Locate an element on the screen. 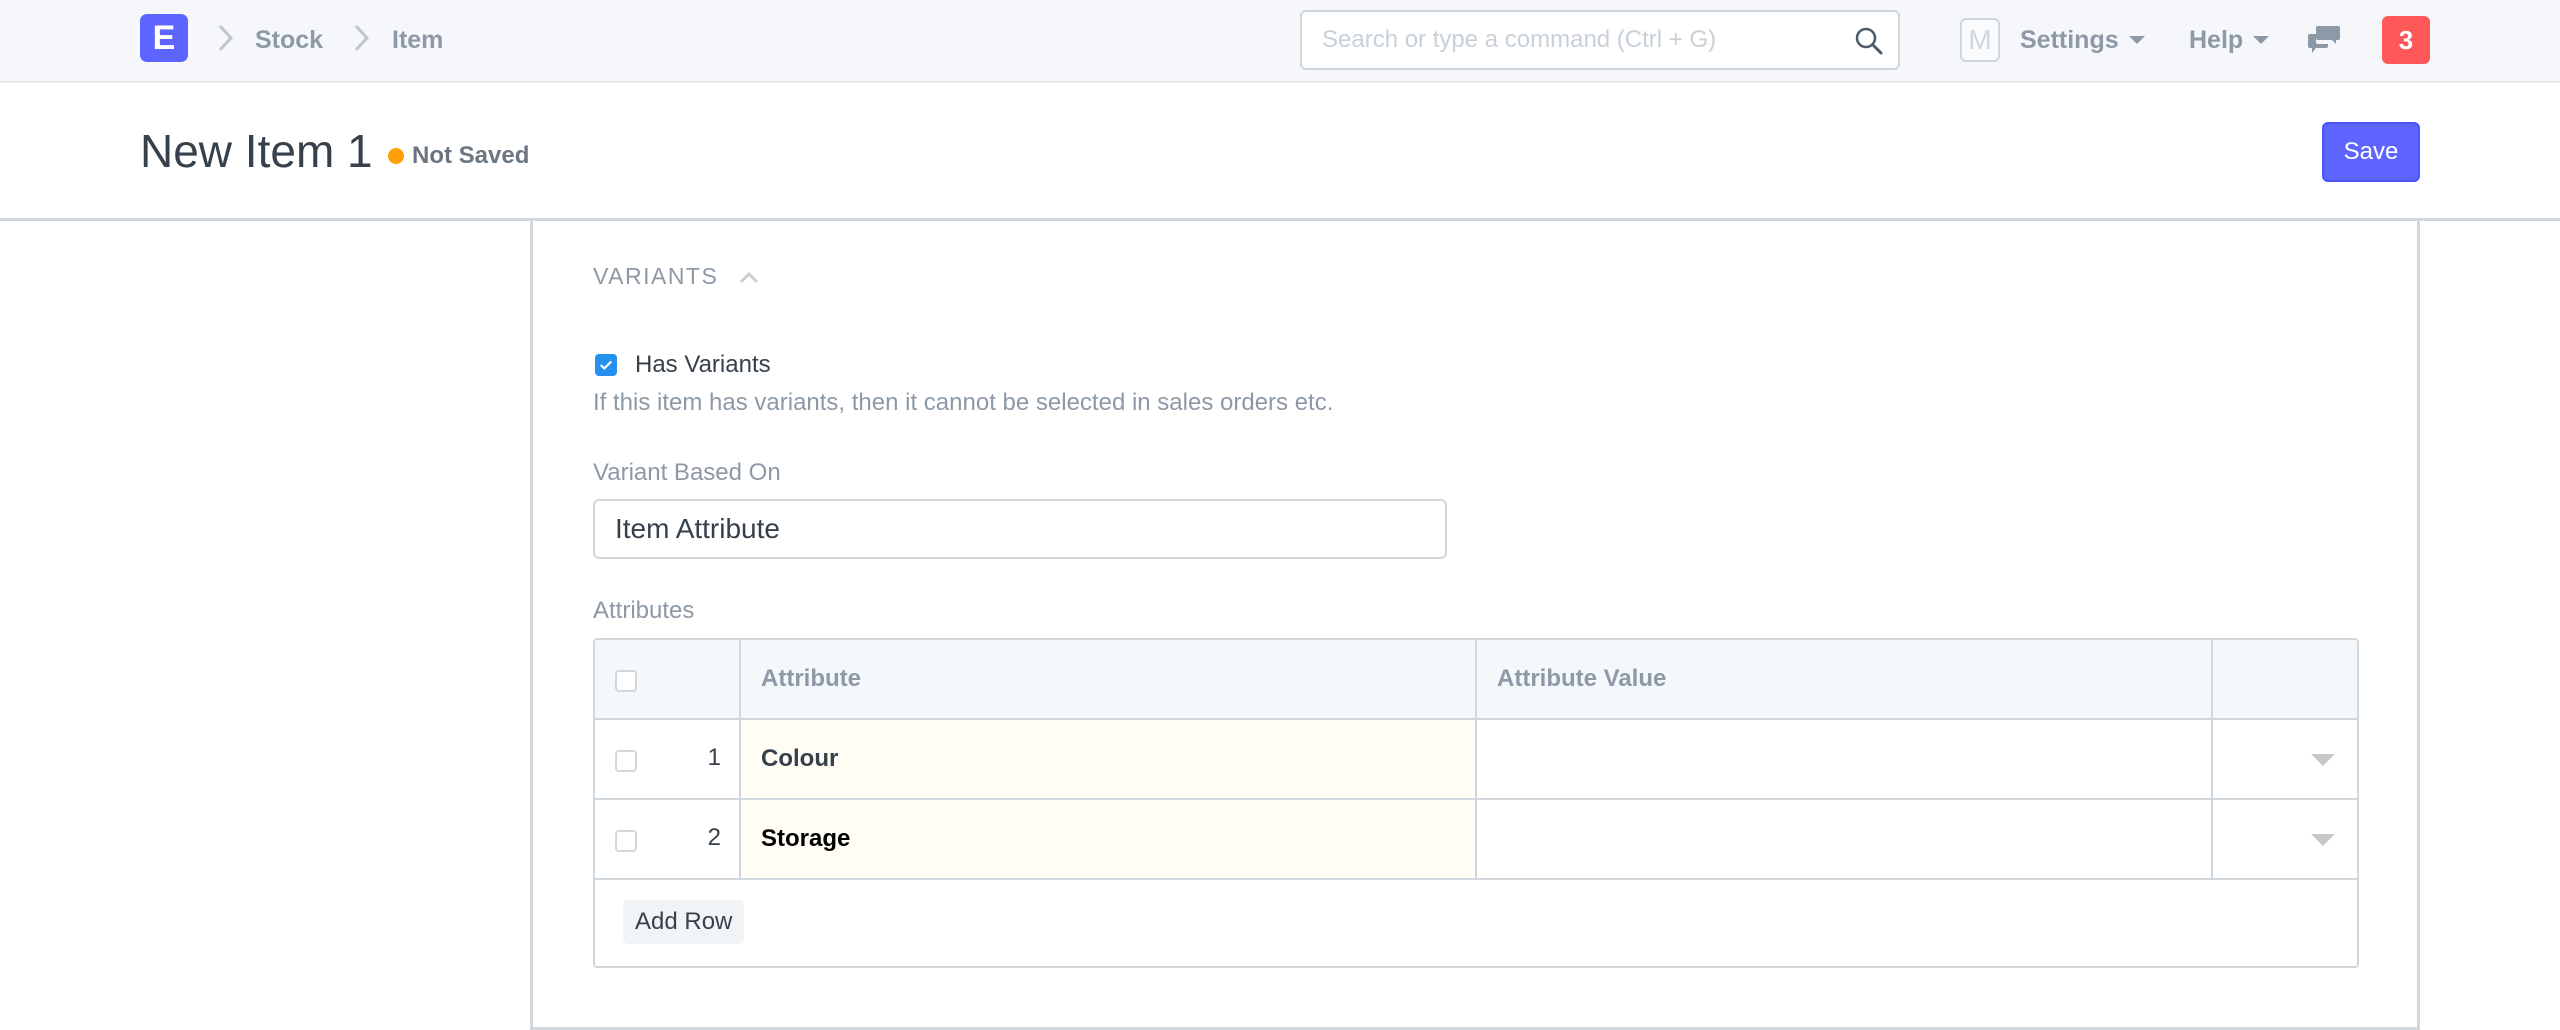 The height and width of the screenshot is (1030, 2560). status-badge: Not Saved is located at coordinates (471, 155).